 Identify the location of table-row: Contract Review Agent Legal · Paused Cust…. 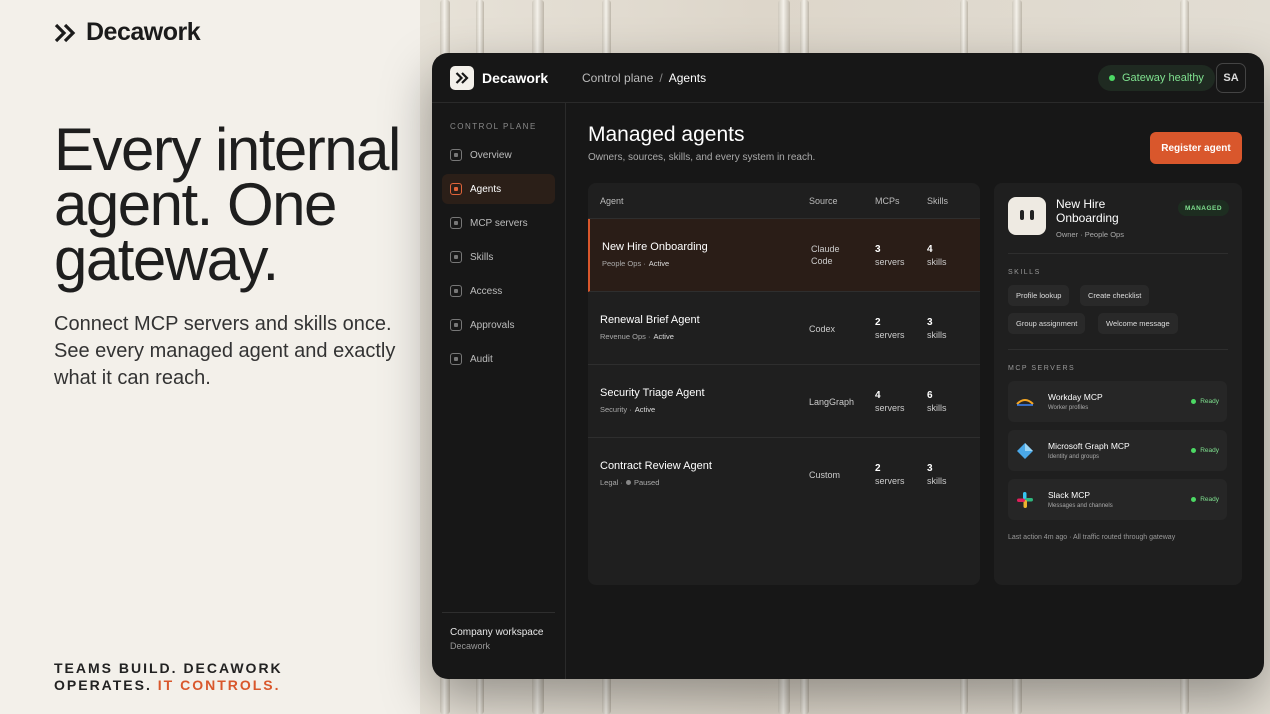
(784, 474).